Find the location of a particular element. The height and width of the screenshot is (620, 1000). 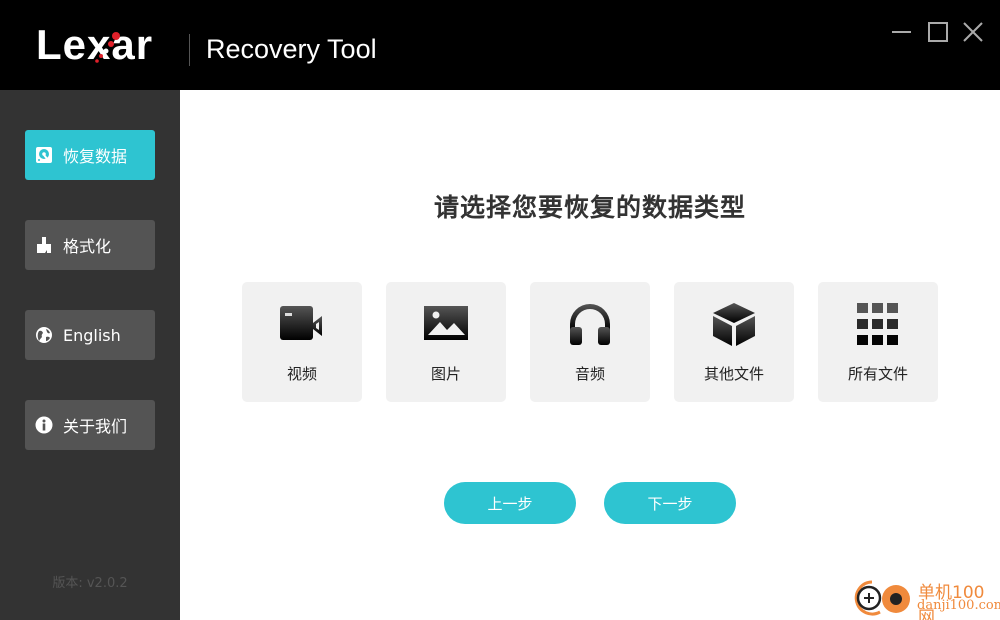

cube-icon is located at coordinates (734, 324).